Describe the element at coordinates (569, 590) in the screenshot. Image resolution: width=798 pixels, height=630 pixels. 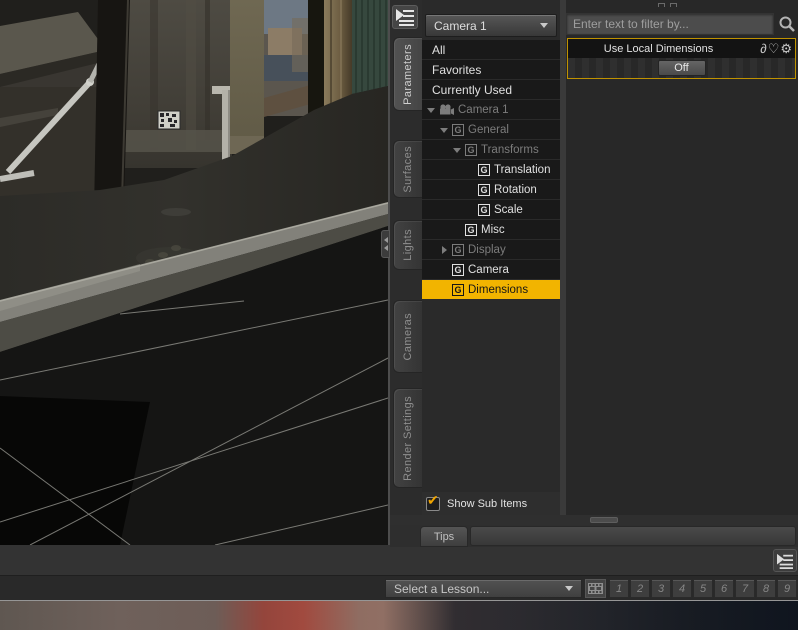
I see `chevron-down-icon` at that location.